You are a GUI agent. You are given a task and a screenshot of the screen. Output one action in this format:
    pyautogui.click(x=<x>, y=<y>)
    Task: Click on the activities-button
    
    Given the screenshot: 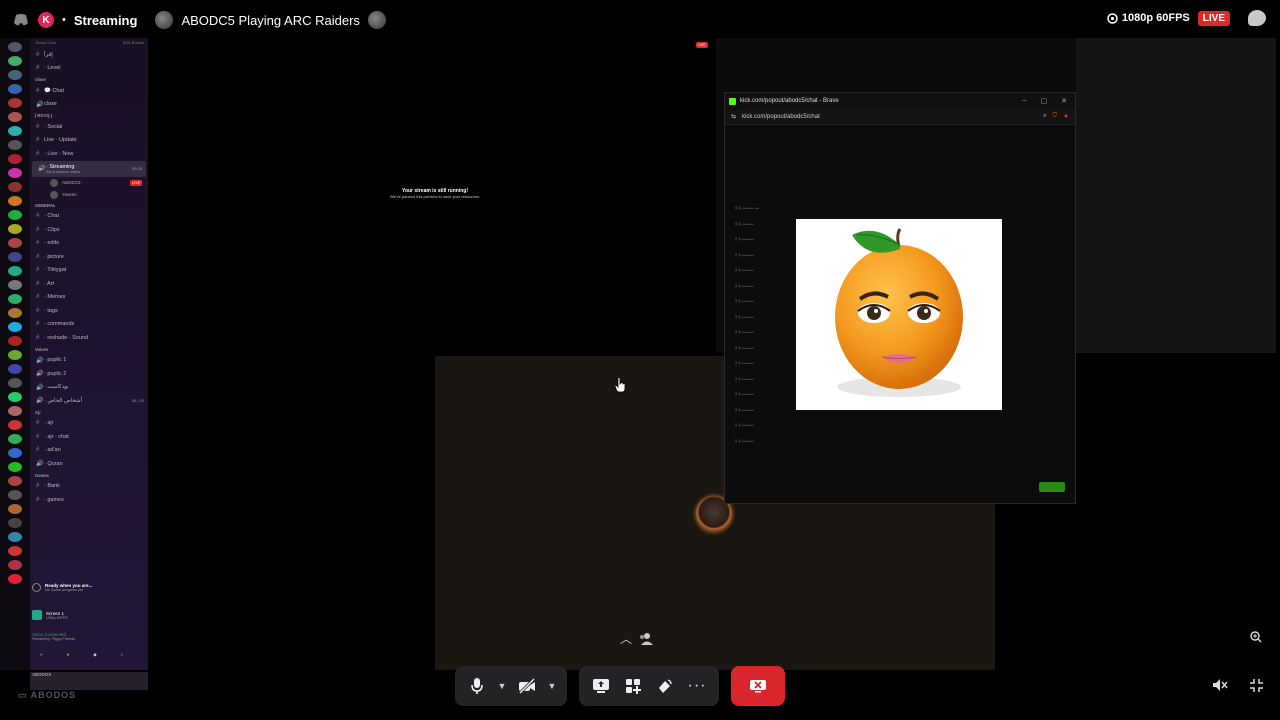 What is the action you would take?
    pyautogui.click(x=633, y=686)
    